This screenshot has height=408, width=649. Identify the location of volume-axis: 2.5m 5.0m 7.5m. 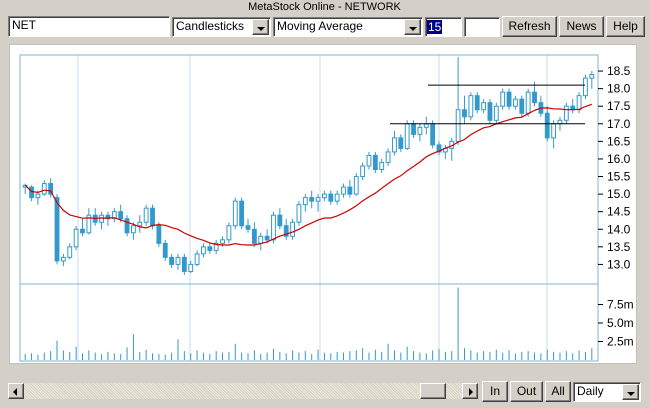
(616, 323).